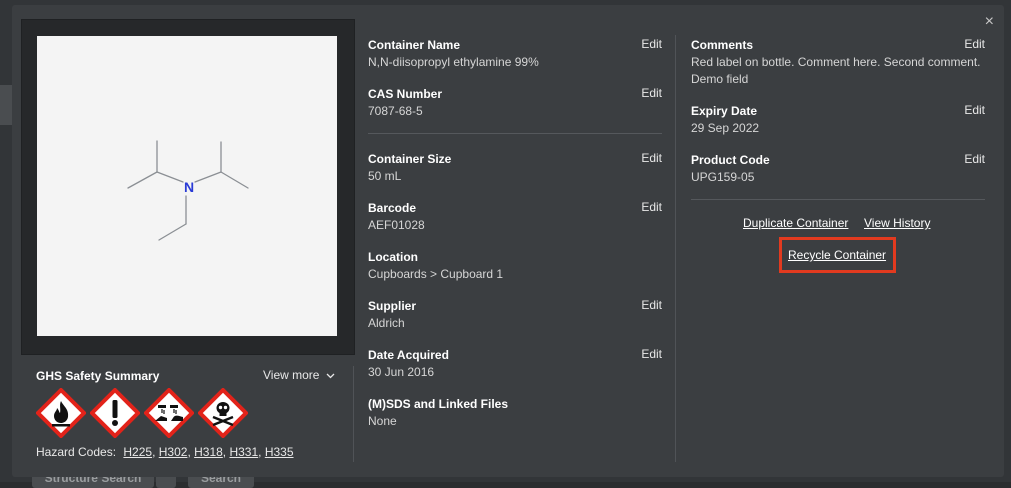 The width and height of the screenshot is (1011, 488). I want to click on corrosion-pictogram-icon, so click(169, 413).